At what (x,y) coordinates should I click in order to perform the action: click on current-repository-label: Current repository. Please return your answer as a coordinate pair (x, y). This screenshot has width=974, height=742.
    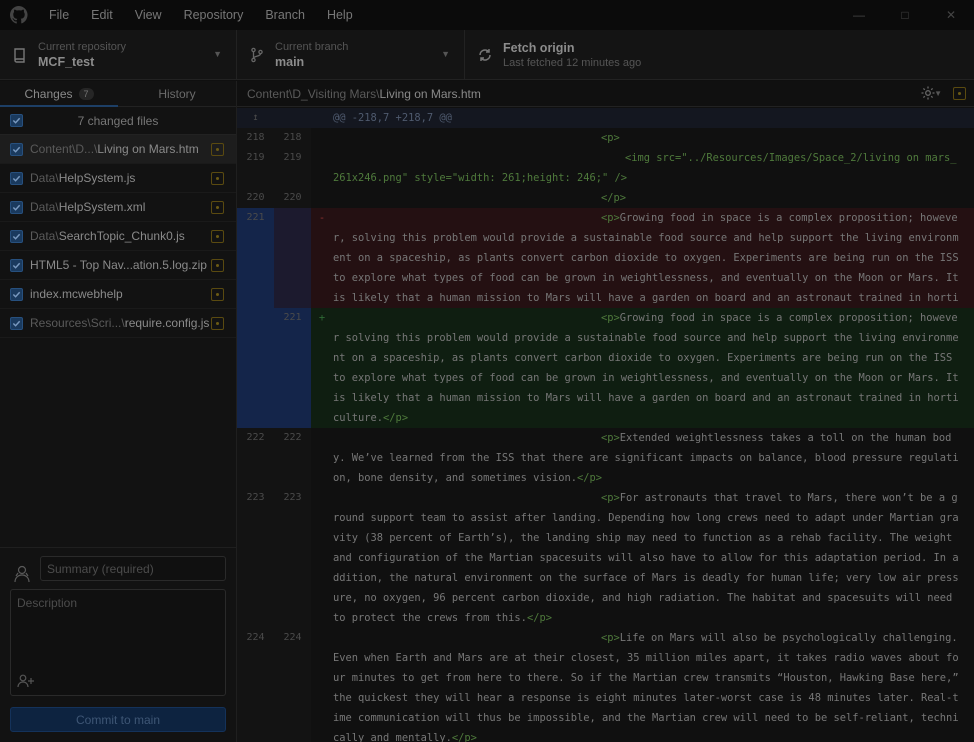
    Looking at the image, I should click on (82, 47).